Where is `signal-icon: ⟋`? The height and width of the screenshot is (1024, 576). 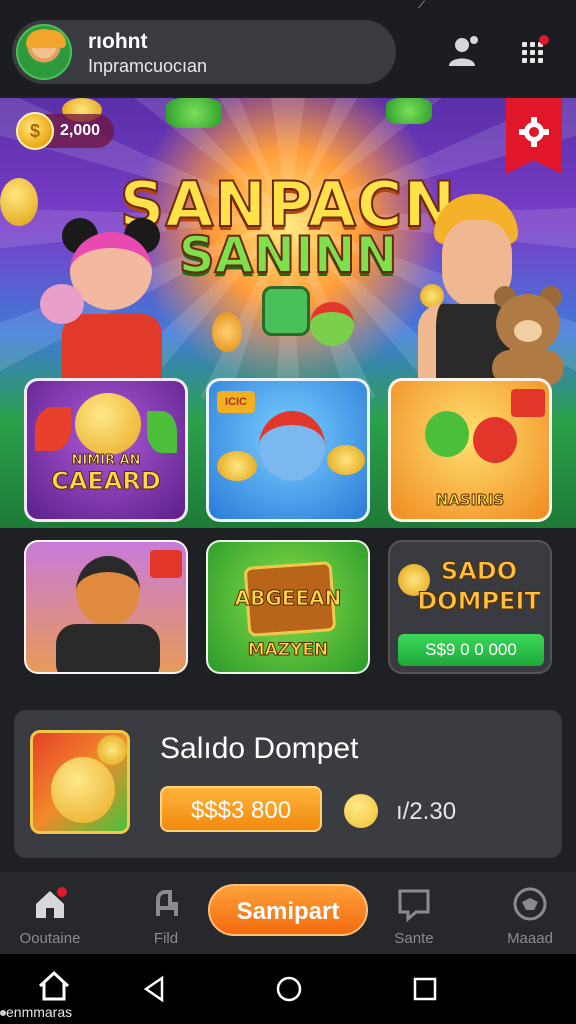
signal-icon: ⟋ is located at coordinates (421, 5).